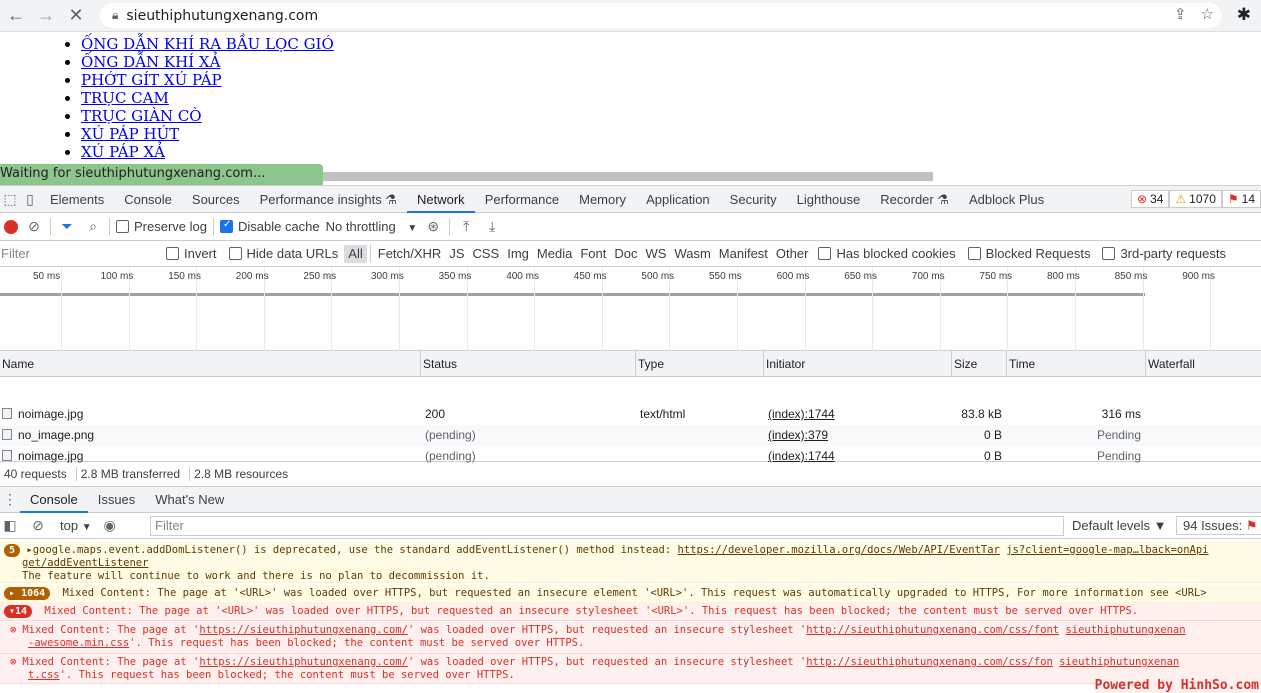 The image size is (1261, 693). Describe the element at coordinates (410, 254) in the screenshot. I see `type-filter-fetch-xhr: Fetch/XHR` at that location.